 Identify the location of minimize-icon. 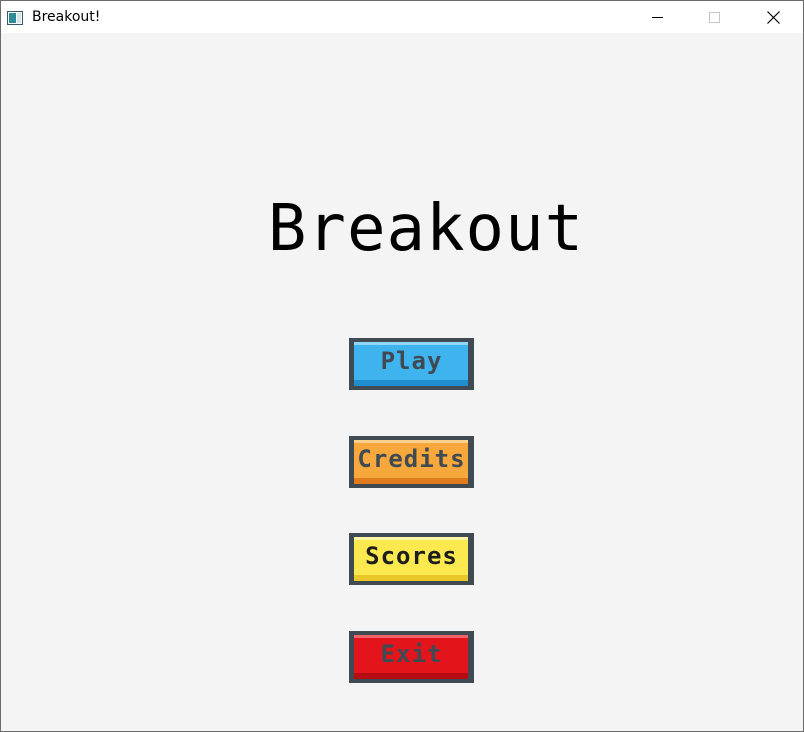
(657, 17).